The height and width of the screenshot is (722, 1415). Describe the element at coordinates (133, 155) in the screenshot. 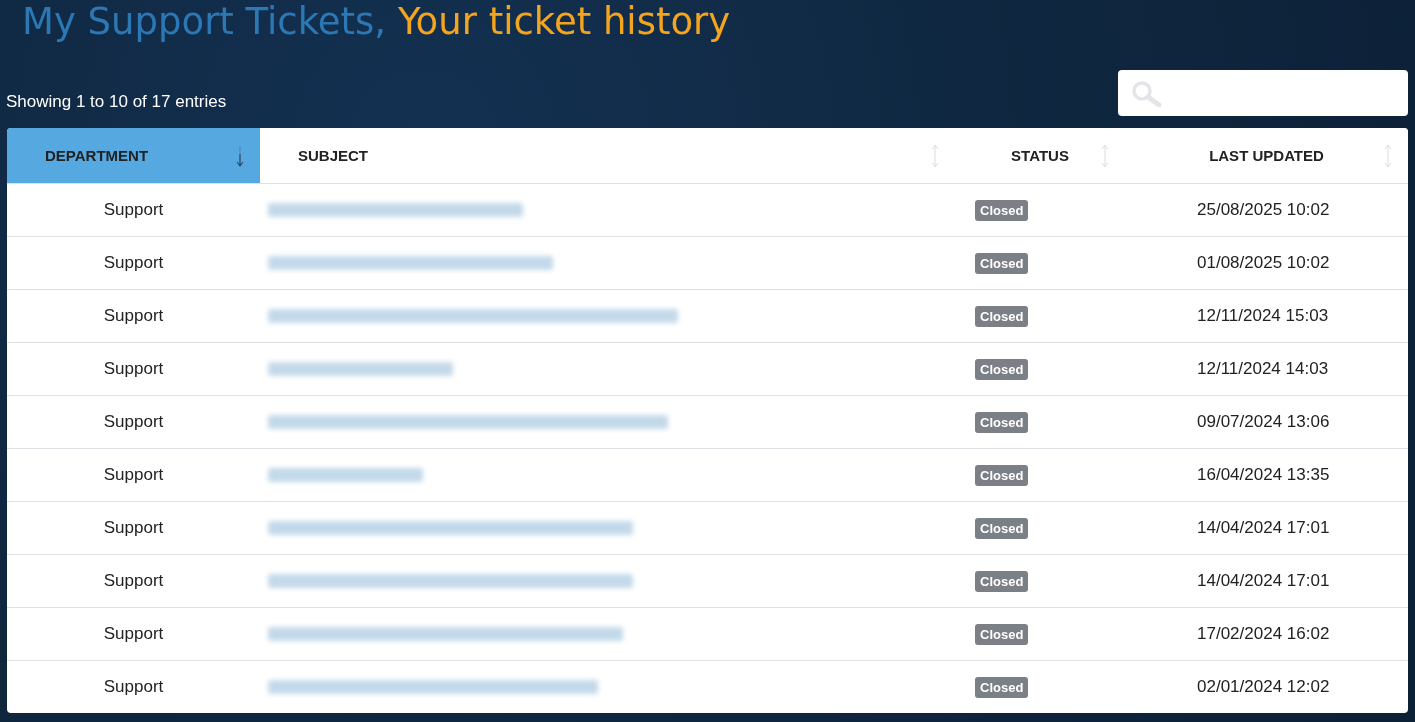

I see `column-header: DEPARTMENT` at that location.